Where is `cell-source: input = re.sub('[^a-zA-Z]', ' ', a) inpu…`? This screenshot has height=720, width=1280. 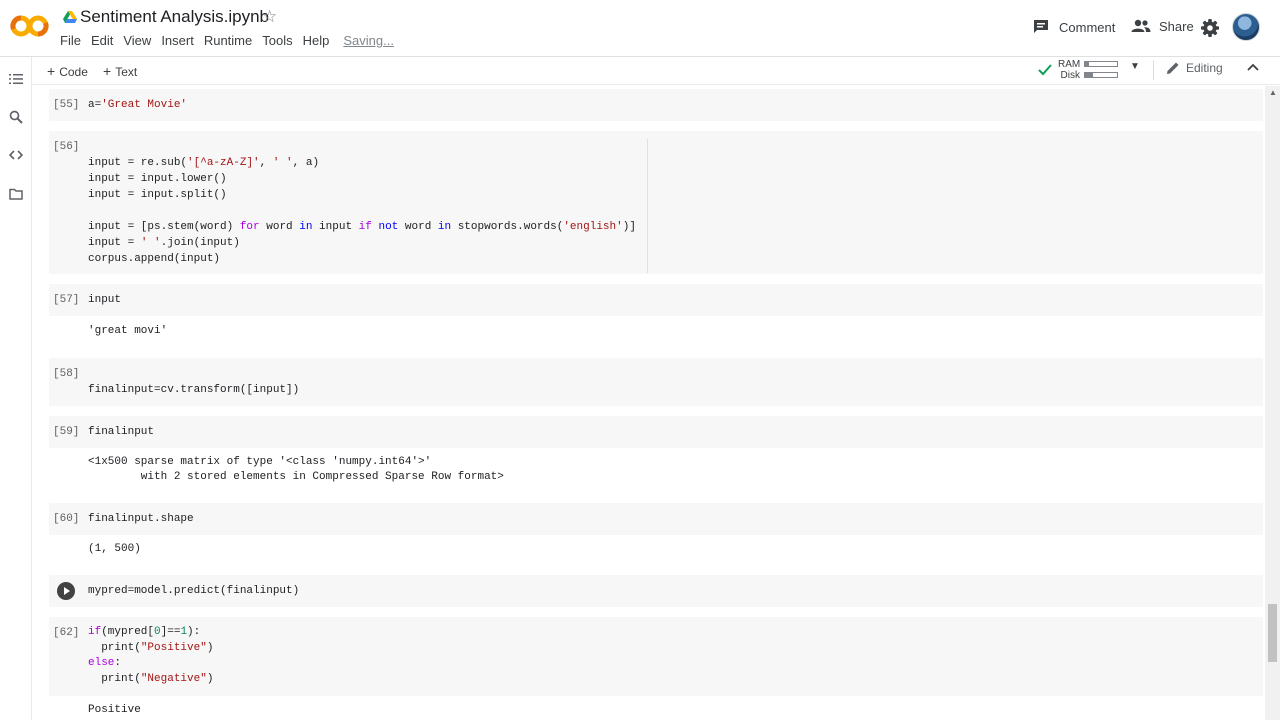
cell-source: input = re.sub('[^a-zA-Z]', ' ', a) inpu… is located at coordinates (362, 211).